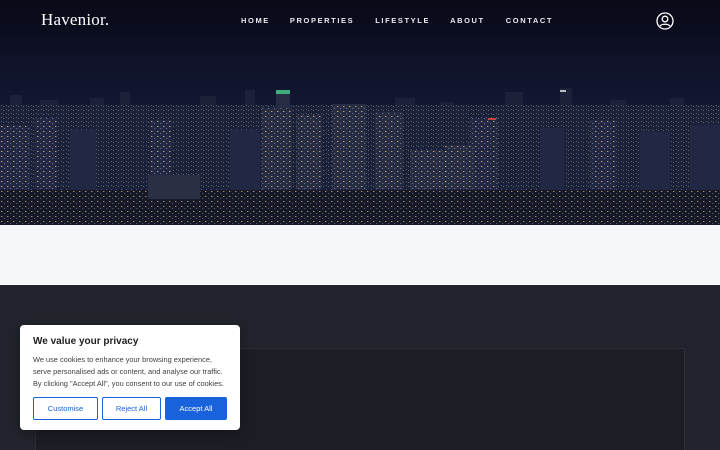  I want to click on site-logo: Havenior., so click(75, 20).